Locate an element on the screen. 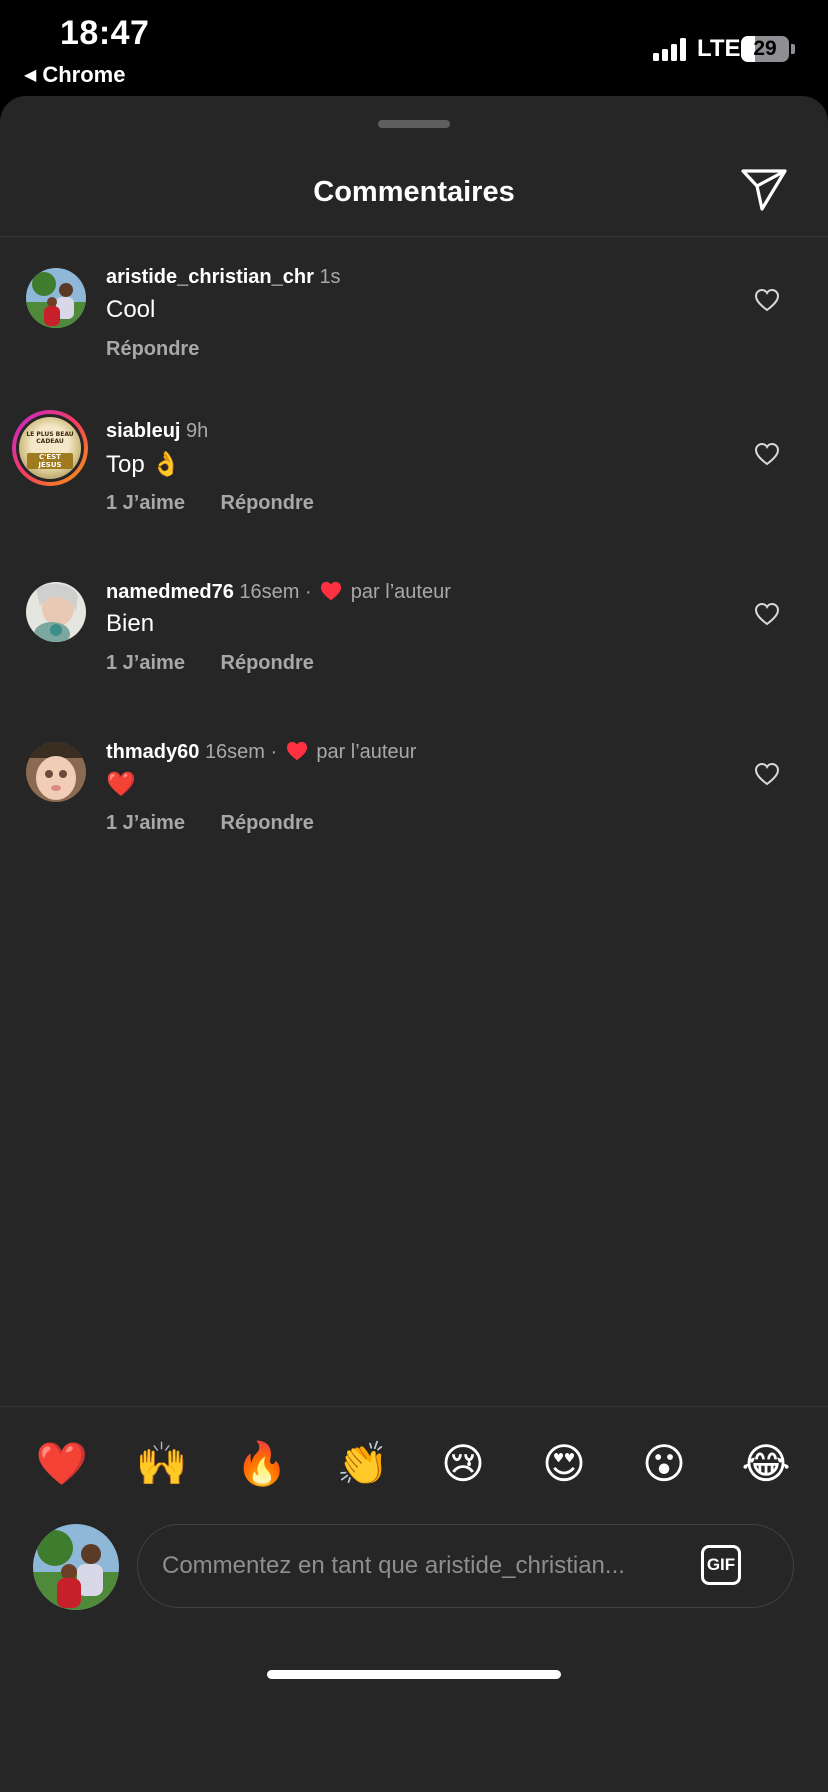  comment-meta: siableuj 9h is located at coordinates (157, 431).